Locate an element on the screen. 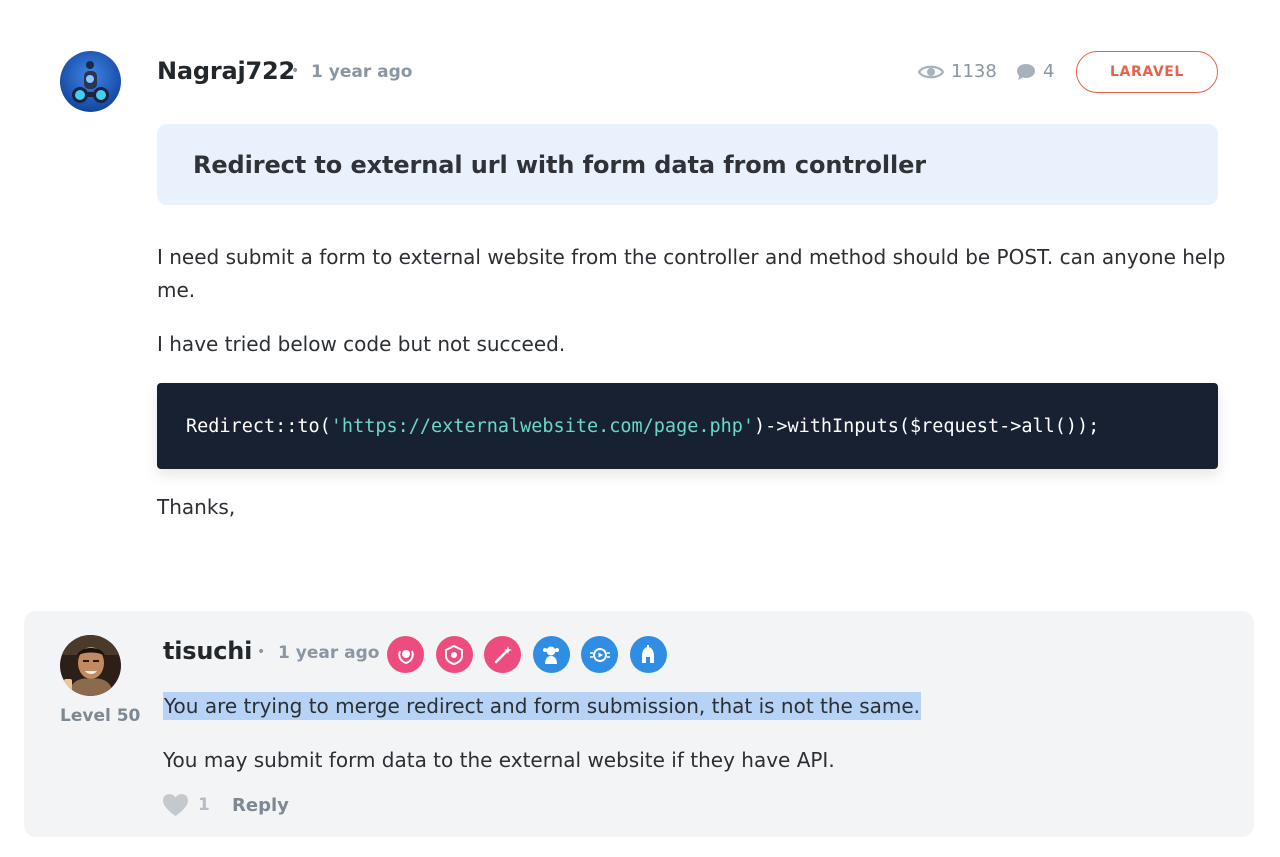  reply-button: Reply is located at coordinates (260, 805).